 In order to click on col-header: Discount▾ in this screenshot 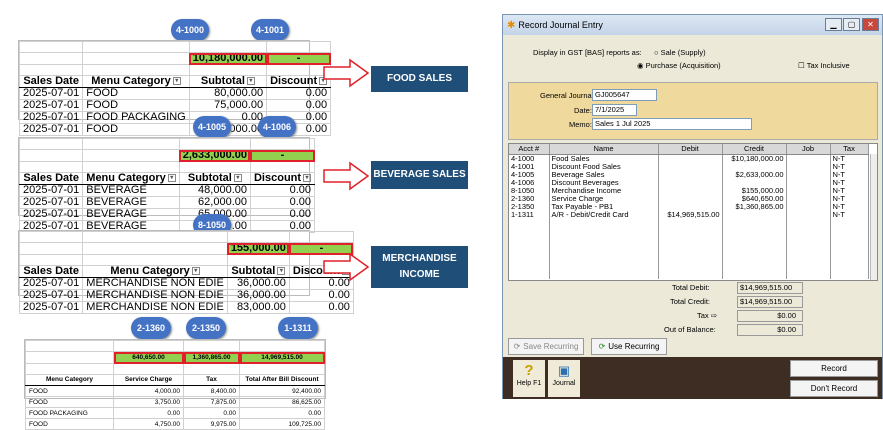, I will do `click(282, 178)`.